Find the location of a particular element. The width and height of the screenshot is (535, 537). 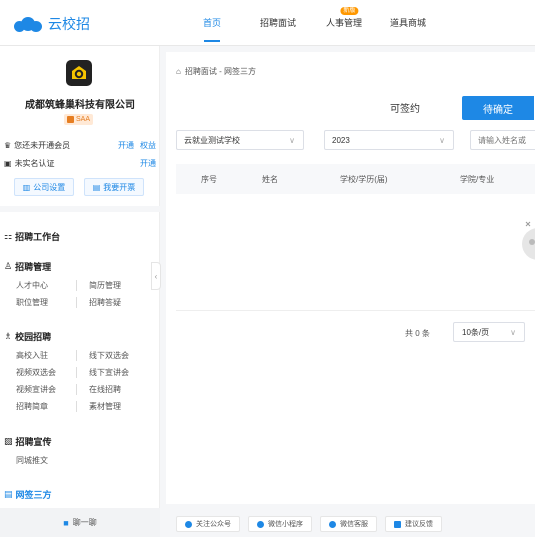

wechat-service-button: 微信客服 is located at coordinates (348, 524).